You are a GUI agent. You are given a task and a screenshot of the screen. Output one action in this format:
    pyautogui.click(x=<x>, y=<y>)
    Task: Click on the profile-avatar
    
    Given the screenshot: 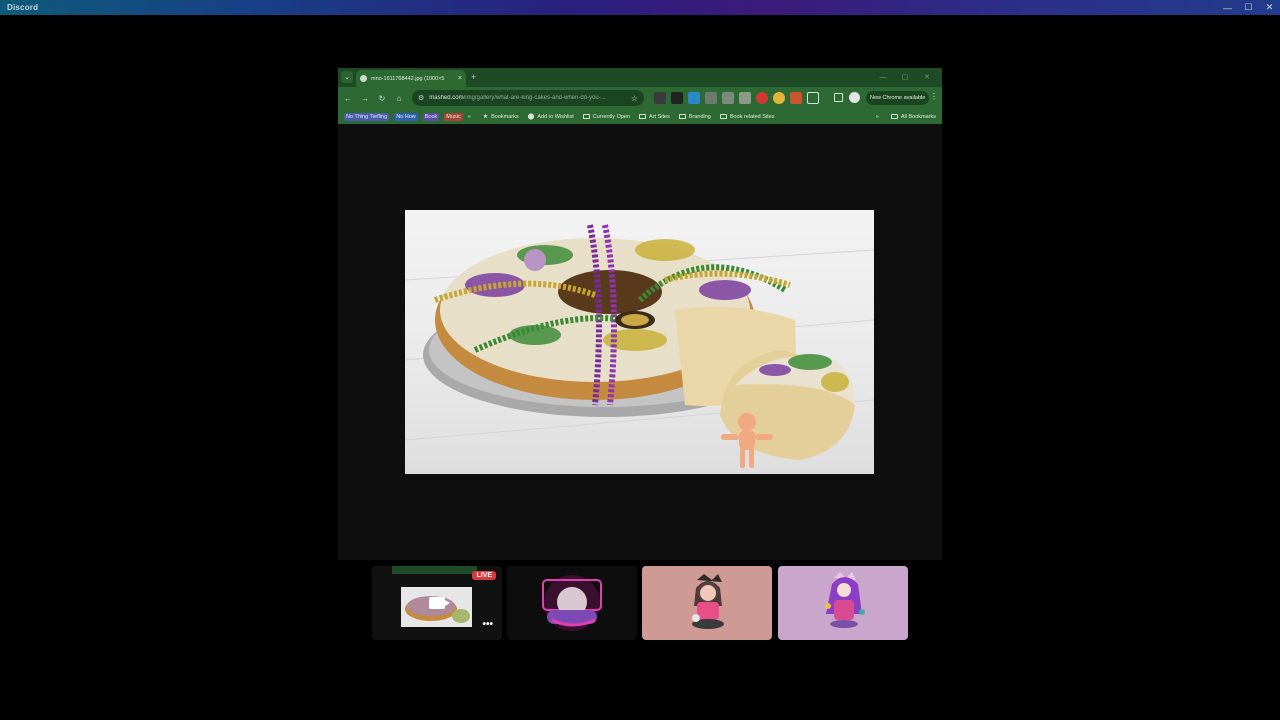 What is the action you would take?
    pyautogui.click(x=854, y=97)
    